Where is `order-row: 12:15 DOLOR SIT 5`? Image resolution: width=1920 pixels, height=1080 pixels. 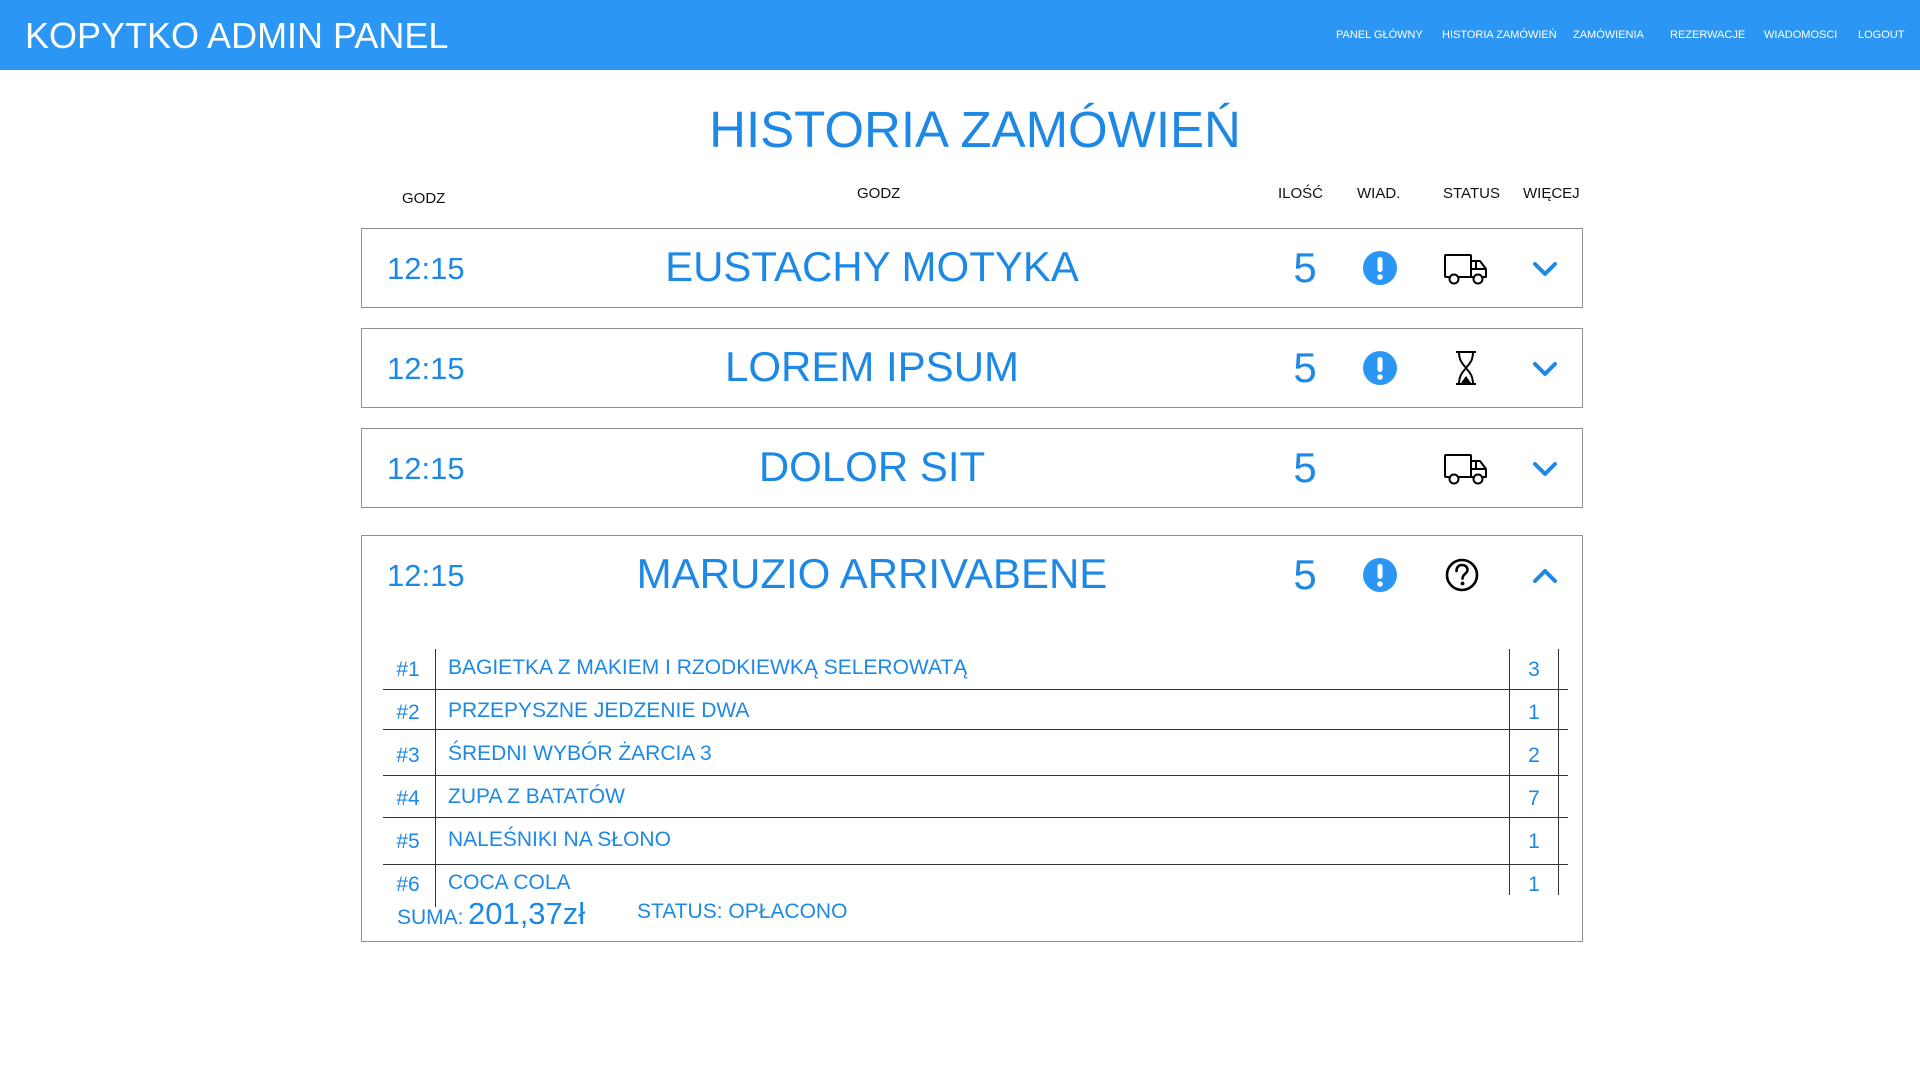
order-row: 12:15 DOLOR SIT 5 is located at coordinates (972, 468).